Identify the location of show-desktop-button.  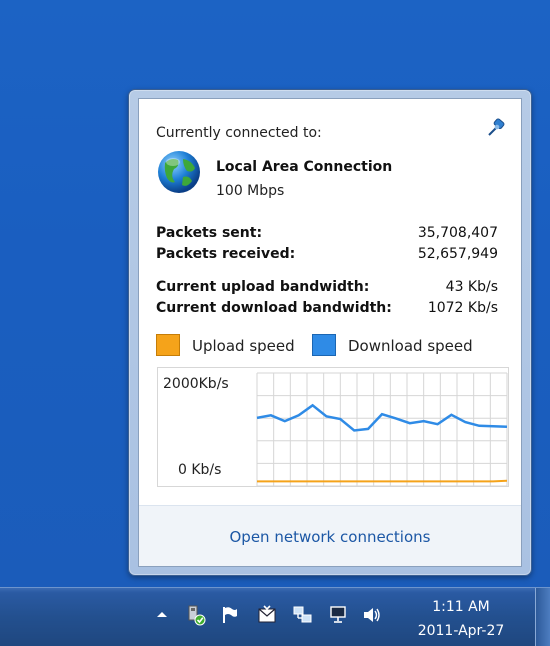
(542, 617).